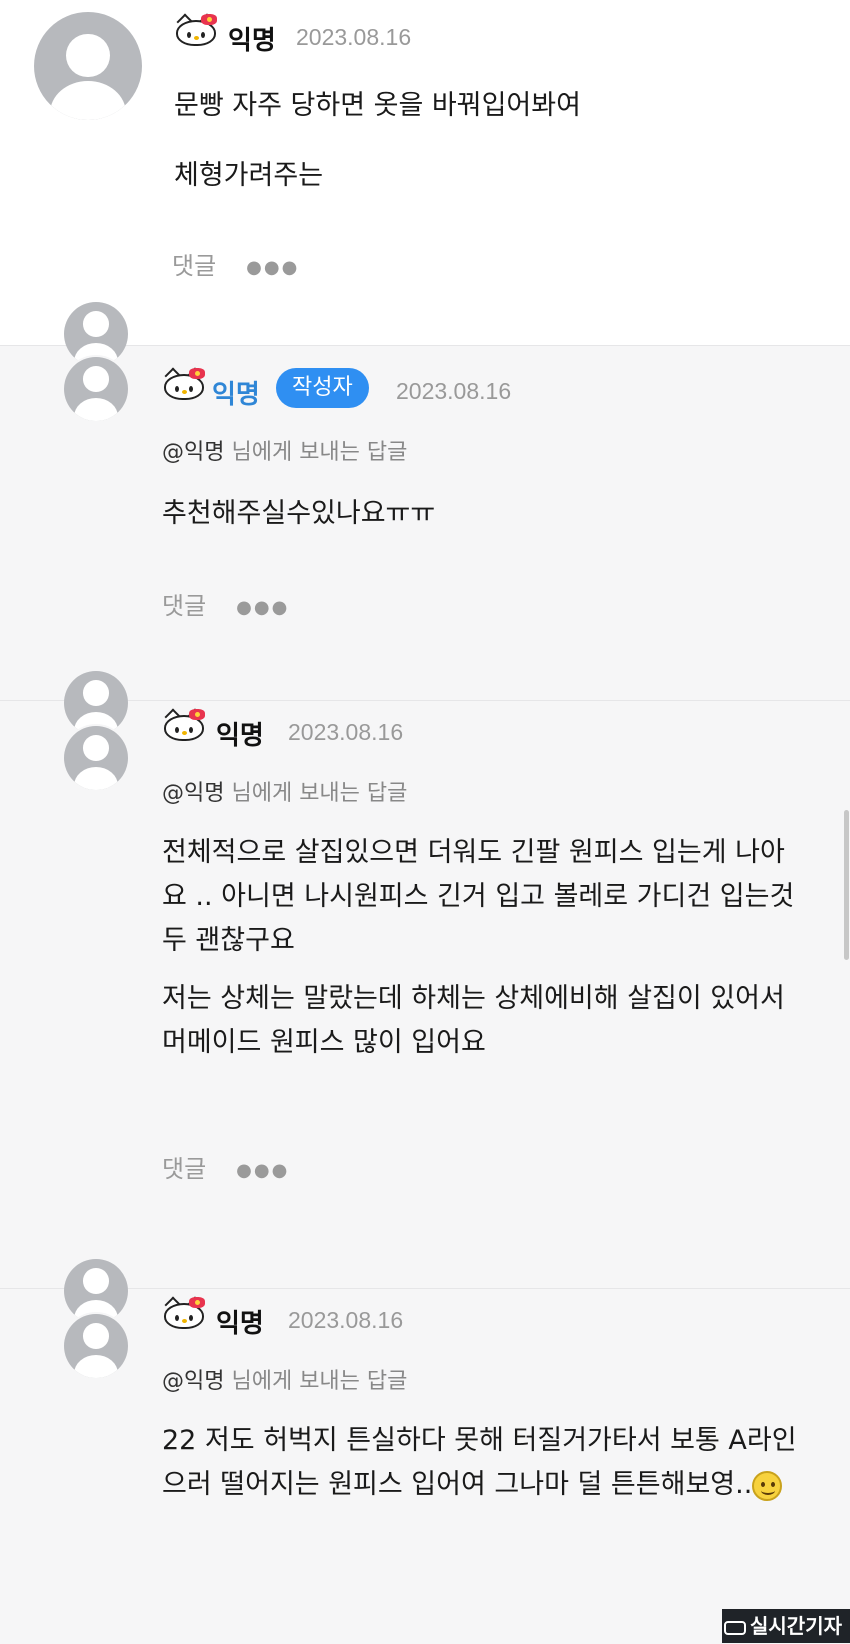 Image resolution: width=850 pixels, height=1644 pixels. I want to click on comment-paragraph: 체형가려주는, so click(249, 175).